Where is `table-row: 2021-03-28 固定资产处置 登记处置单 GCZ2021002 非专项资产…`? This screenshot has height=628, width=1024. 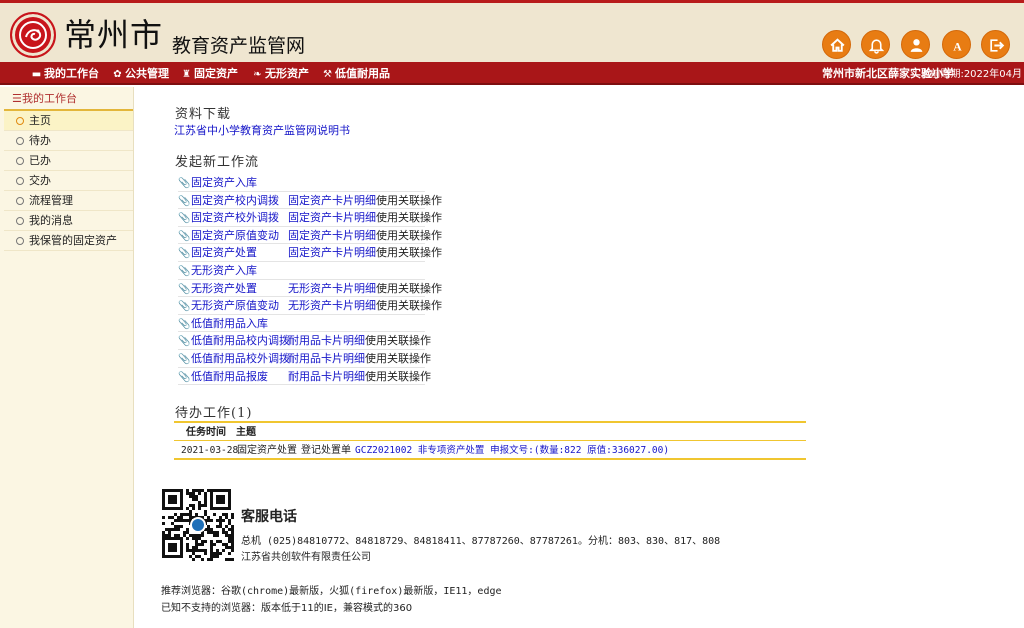
table-row: 2021-03-28 固定资产处置 登记处置单 GCZ2021002 非专项资产… is located at coordinates (490, 450).